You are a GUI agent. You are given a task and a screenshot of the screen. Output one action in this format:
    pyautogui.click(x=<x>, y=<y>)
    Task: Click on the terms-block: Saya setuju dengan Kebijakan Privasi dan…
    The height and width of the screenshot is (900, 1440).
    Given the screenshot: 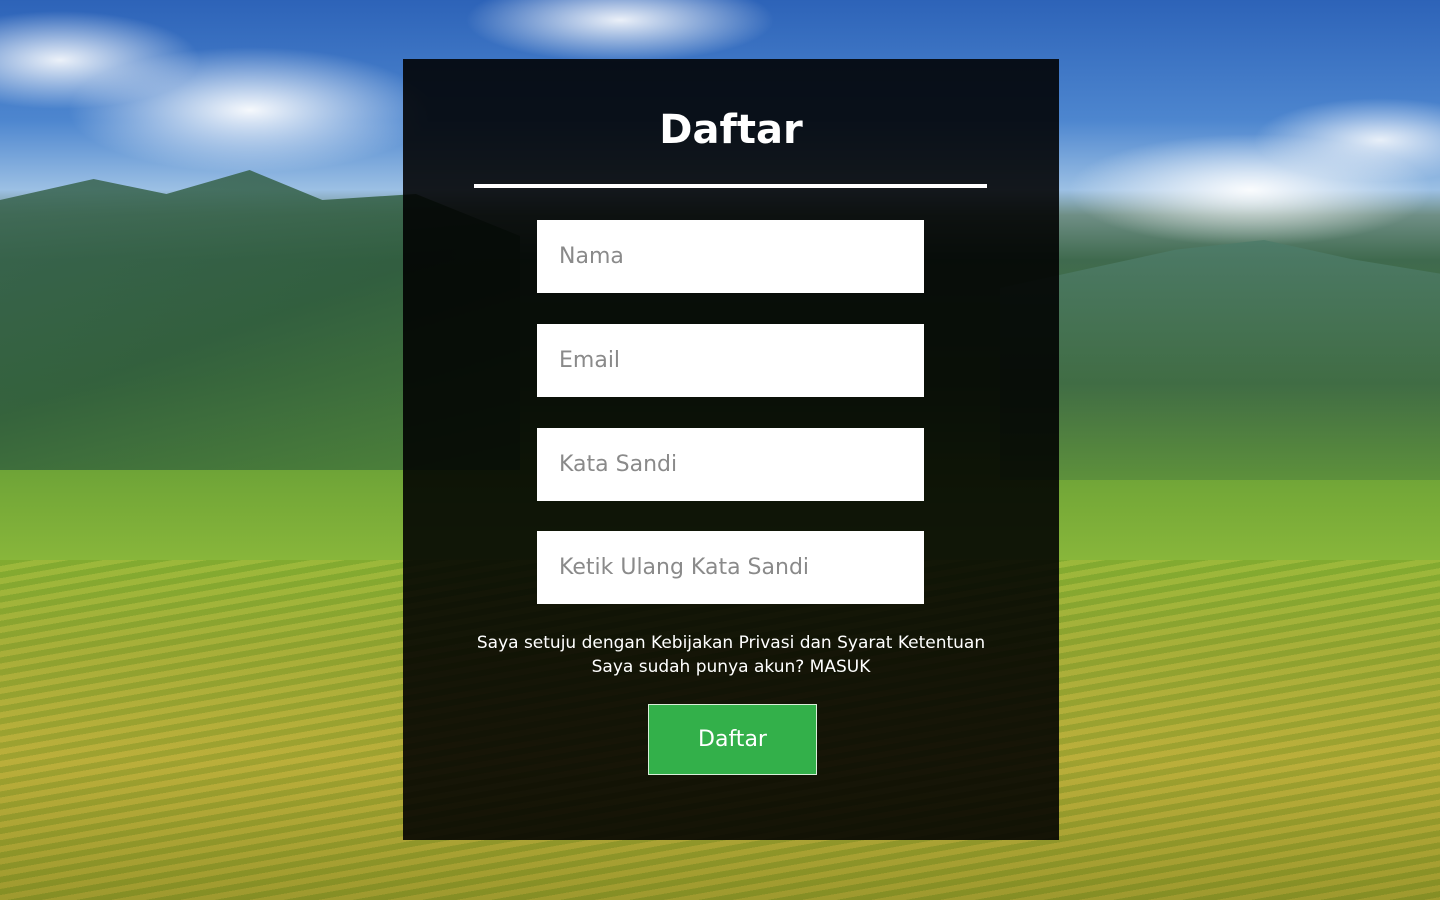 What is the action you would take?
    pyautogui.click(x=731, y=655)
    